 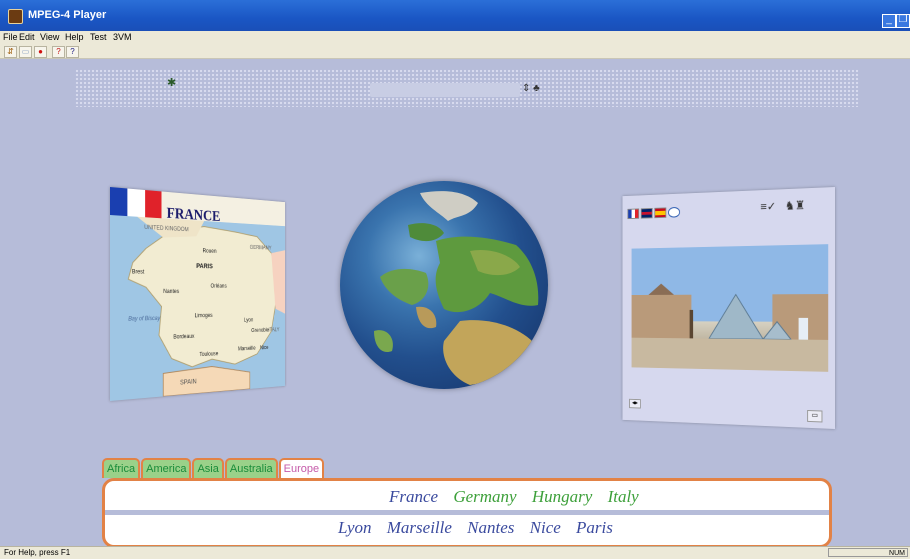 I want to click on tab-africa: Africa, so click(x=121, y=468).